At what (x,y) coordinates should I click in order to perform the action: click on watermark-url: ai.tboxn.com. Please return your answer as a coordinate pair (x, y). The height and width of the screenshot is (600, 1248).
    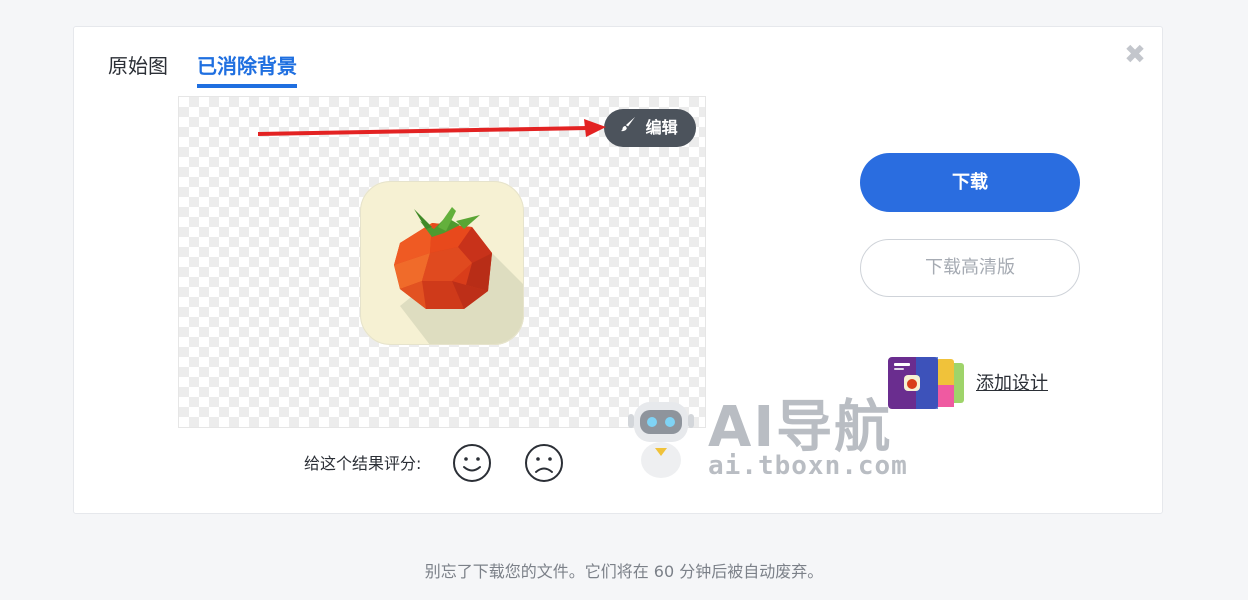
    Looking at the image, I should click on (808, 466).